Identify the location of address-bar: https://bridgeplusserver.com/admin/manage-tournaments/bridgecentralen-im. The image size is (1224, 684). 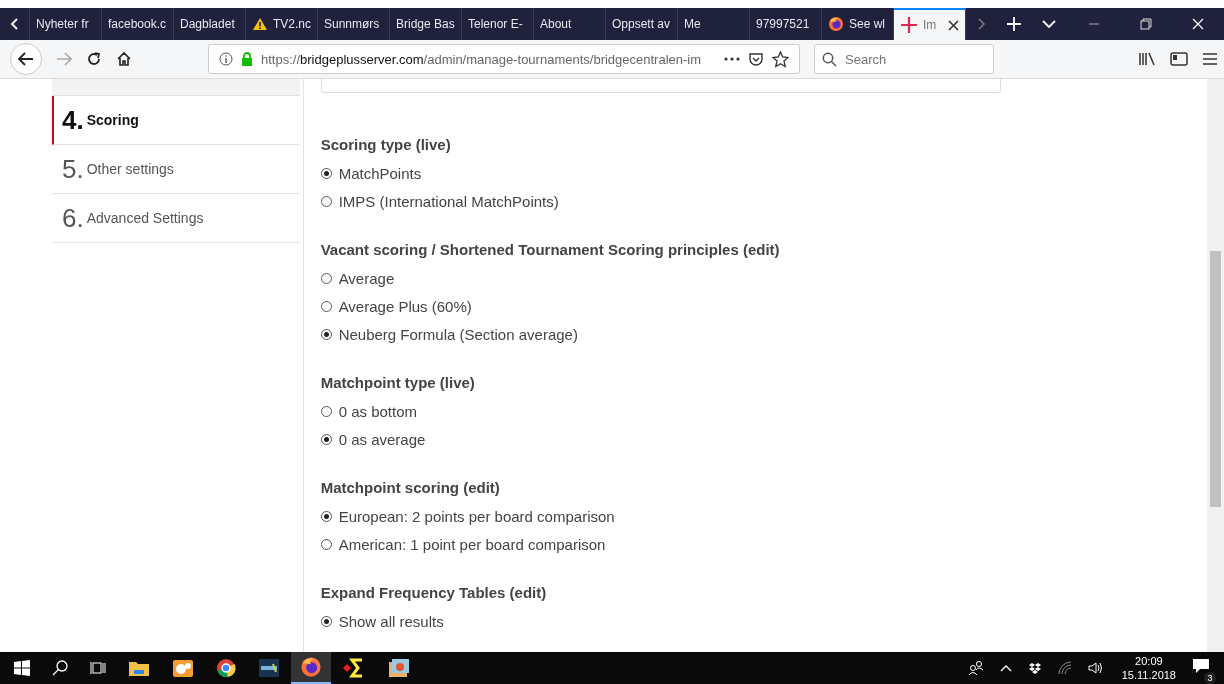
(504, 59).